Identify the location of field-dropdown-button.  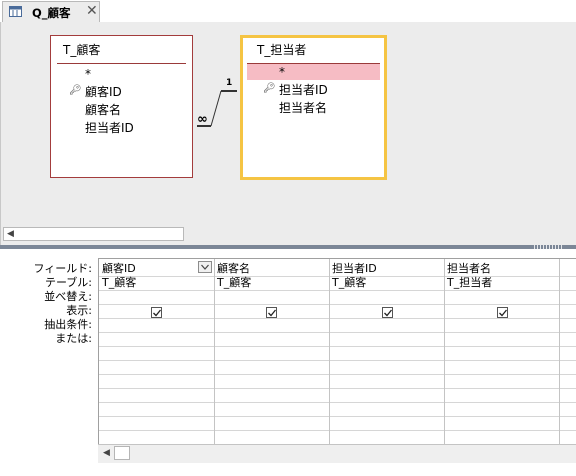
(205, 267).